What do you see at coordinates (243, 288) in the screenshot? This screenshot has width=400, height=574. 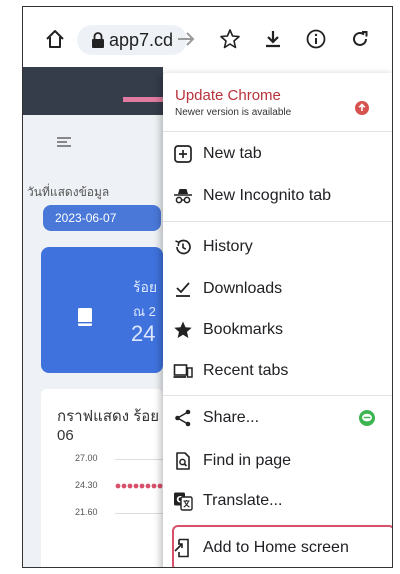 I see `menu-item-label: Downloads` at bounding box center [243, 288].